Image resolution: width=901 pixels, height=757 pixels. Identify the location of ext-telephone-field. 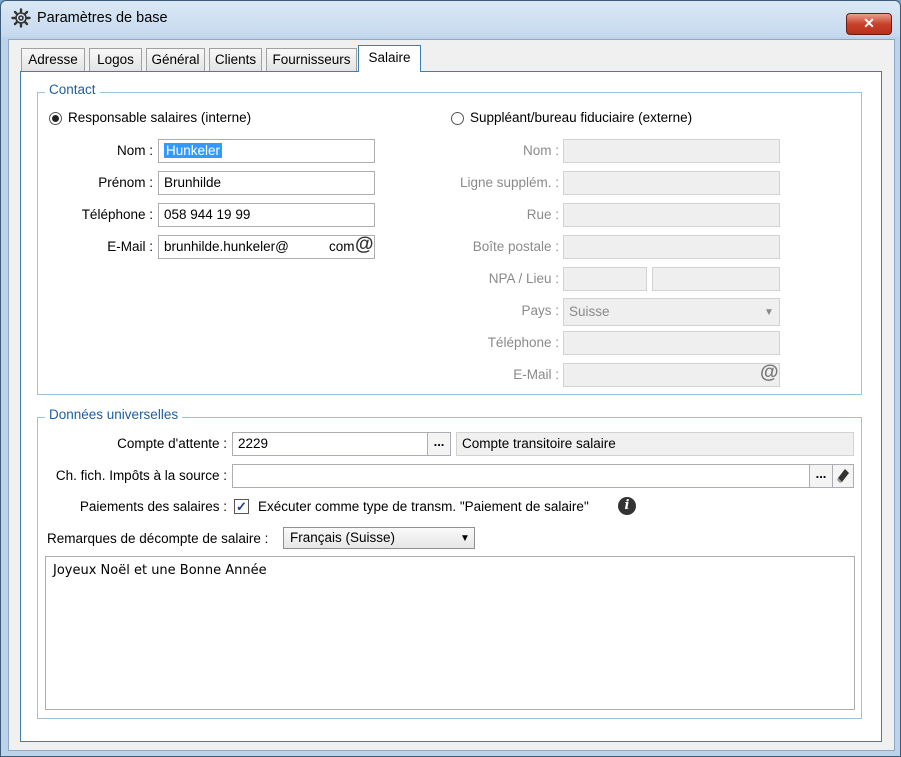
(671, 343).